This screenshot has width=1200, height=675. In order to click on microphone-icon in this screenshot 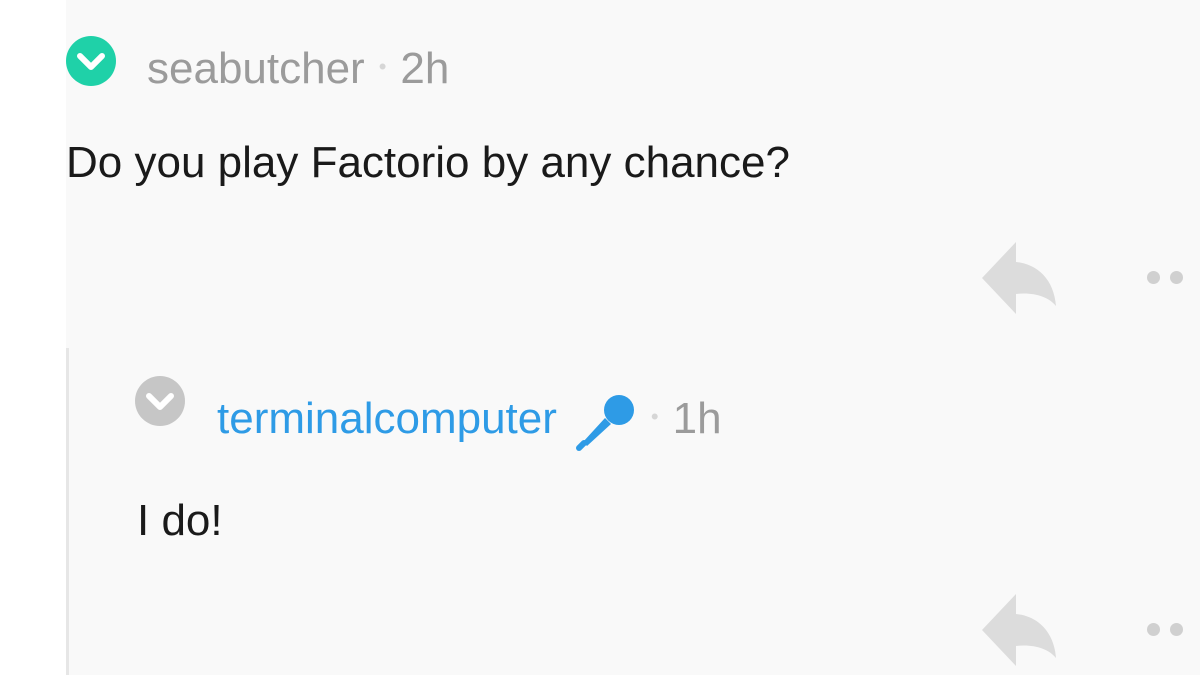, I will do `click(604, 423)`.